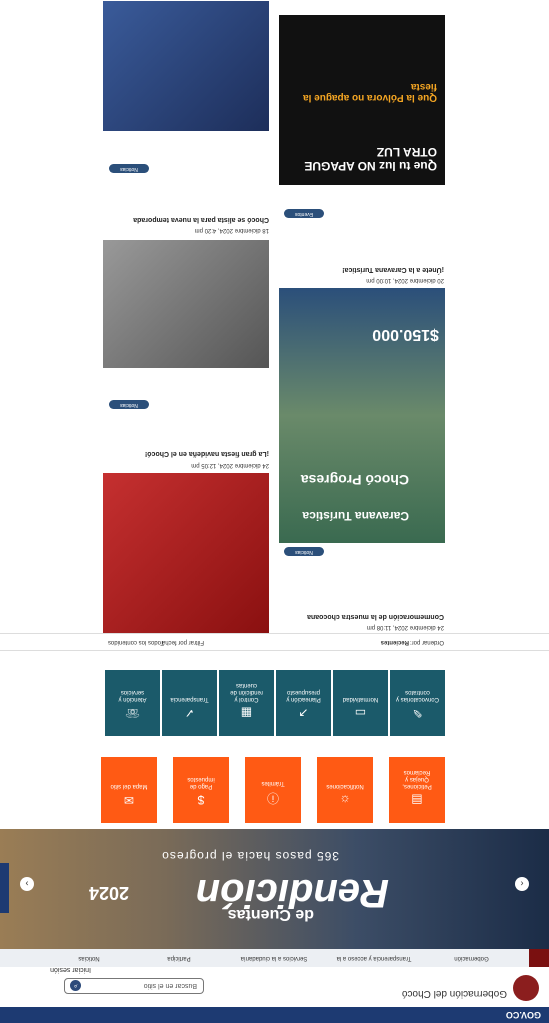 The height and width of the screenshot is (1023, 549). What do you see at coordinates (189, 219) in the screenshot?
I see `news-title-2: Chocó se alista para la nueva temporada` at bounding box center [189, 219].